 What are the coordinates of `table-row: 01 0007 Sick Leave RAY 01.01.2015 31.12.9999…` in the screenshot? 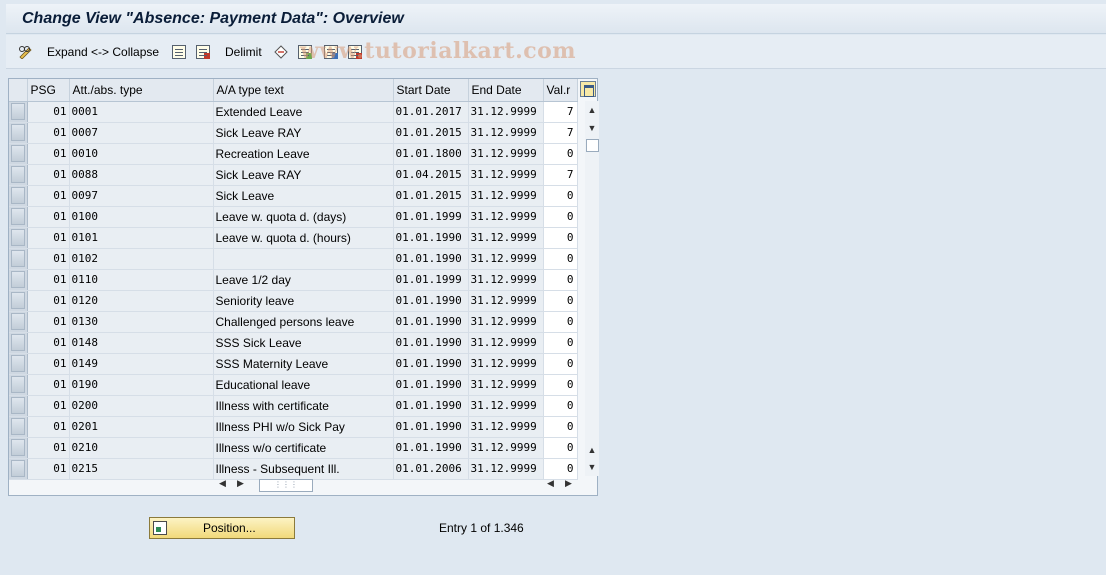 It's located at (293, 133).